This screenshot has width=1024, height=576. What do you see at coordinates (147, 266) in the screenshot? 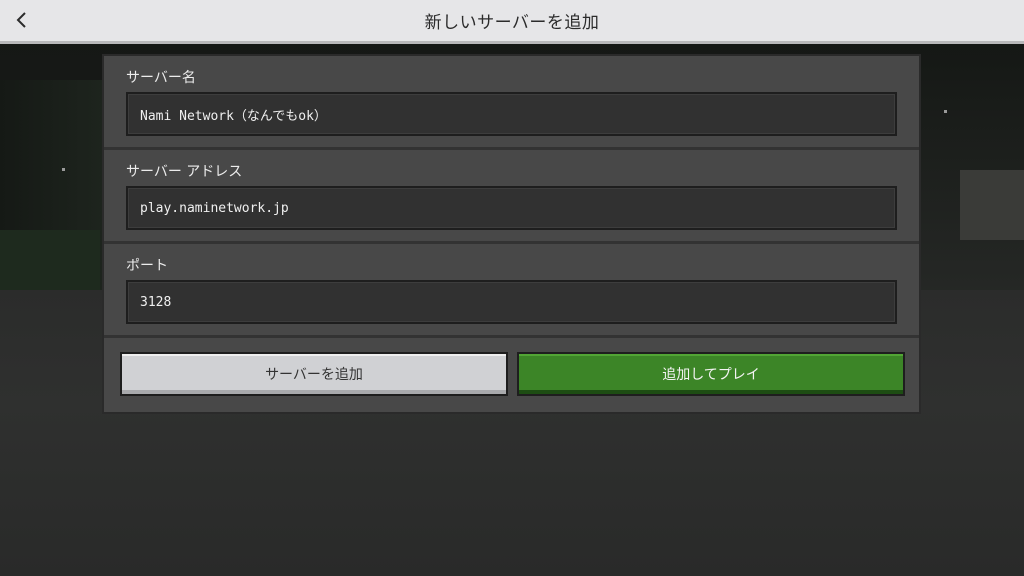
I see `port-label: ポート` at bounding box center [147, 266].